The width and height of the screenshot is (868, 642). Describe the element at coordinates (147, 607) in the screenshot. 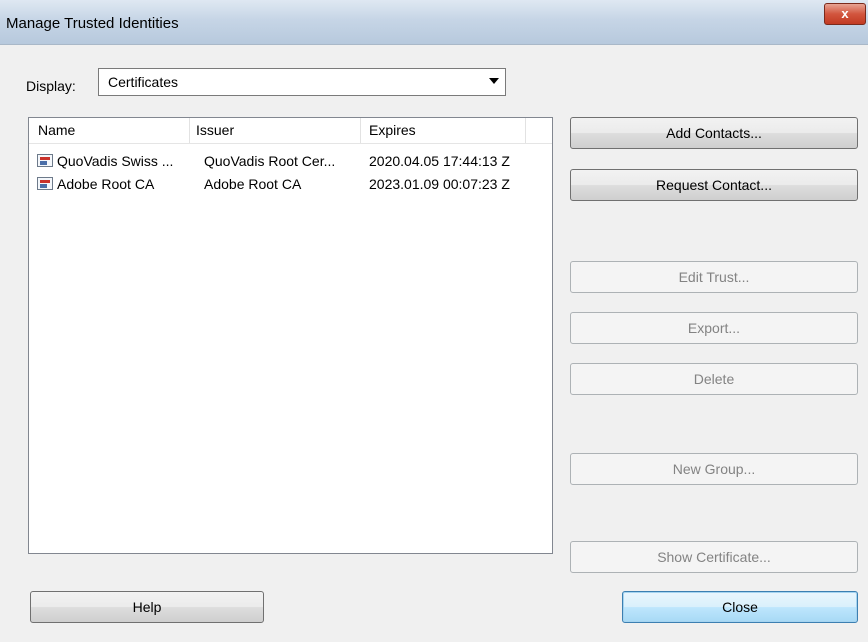

I see `help-button: Help` at that location.